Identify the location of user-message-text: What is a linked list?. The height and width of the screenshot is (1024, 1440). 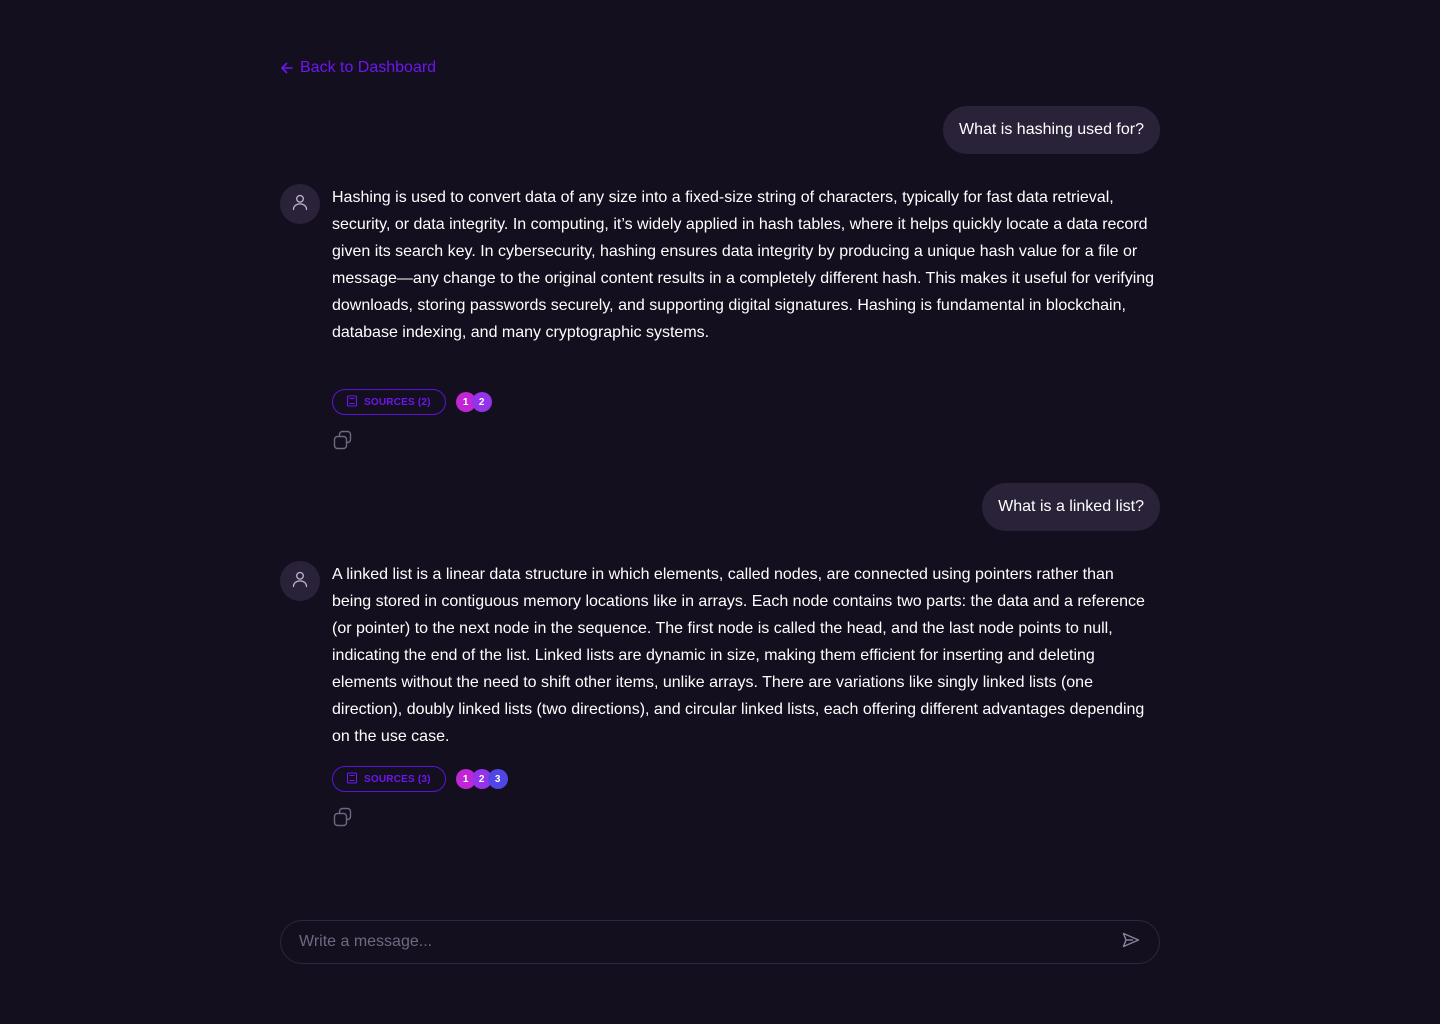
(1071, 506).